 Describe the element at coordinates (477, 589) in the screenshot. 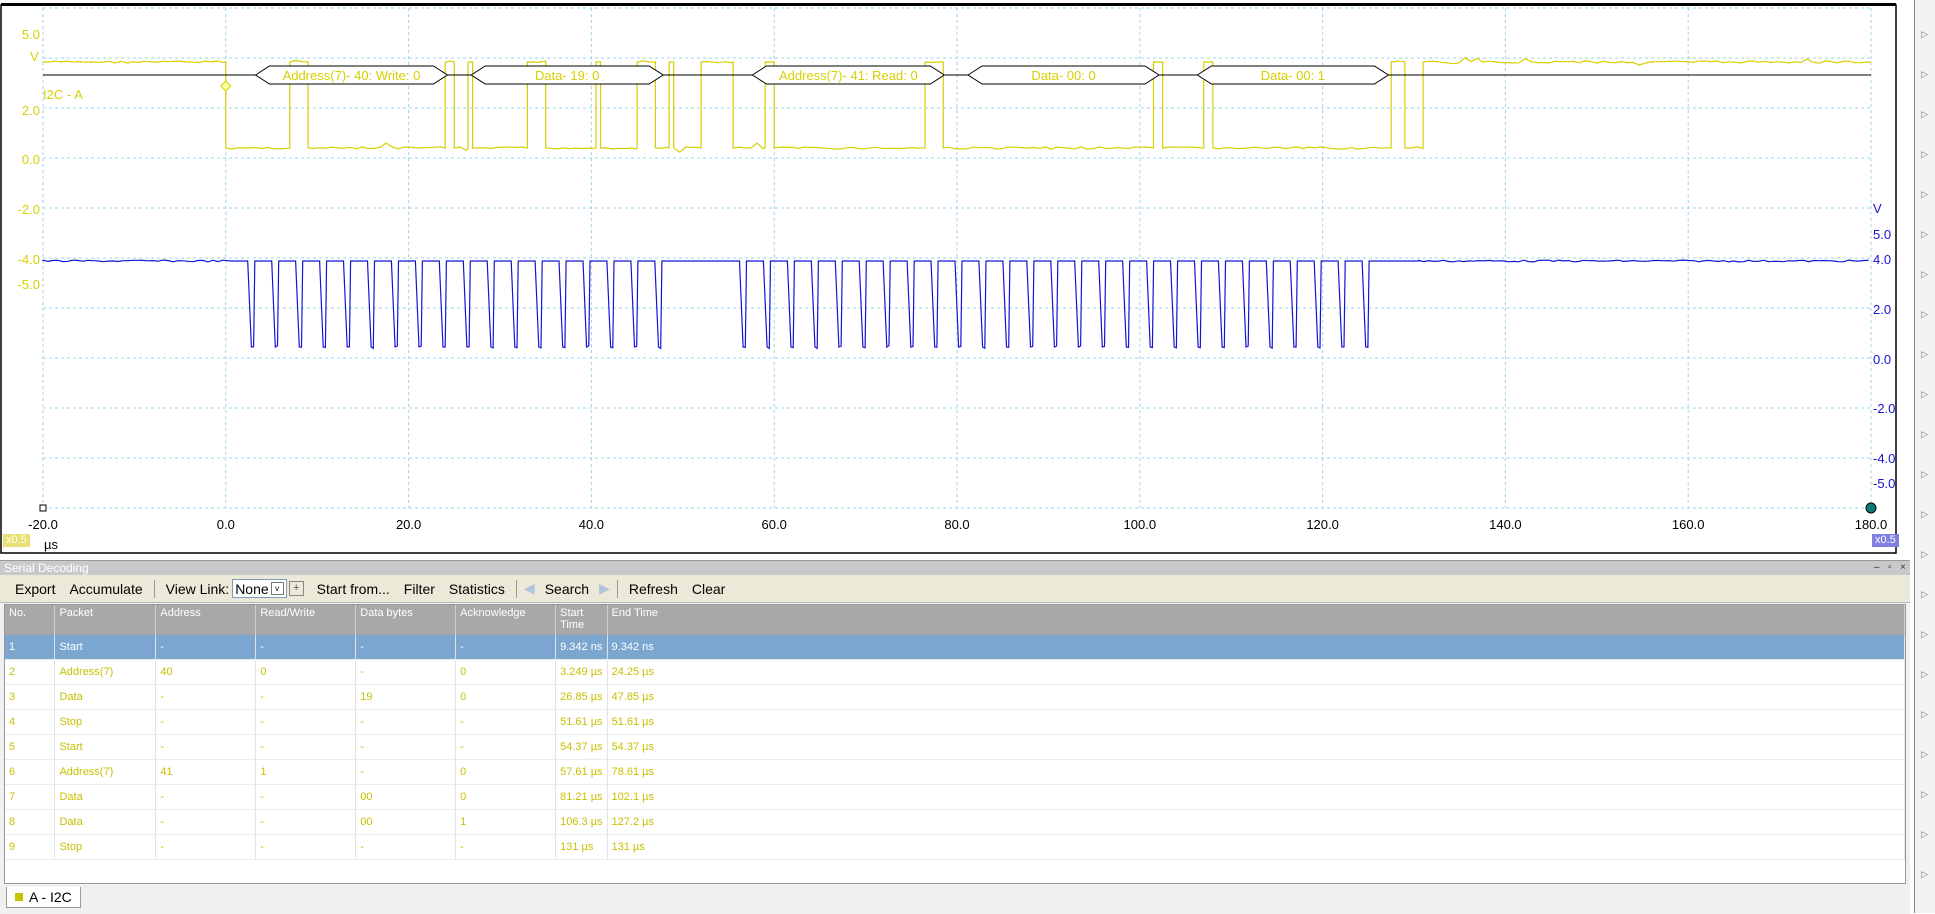

I see `statistics-button: Statistics` at that location.